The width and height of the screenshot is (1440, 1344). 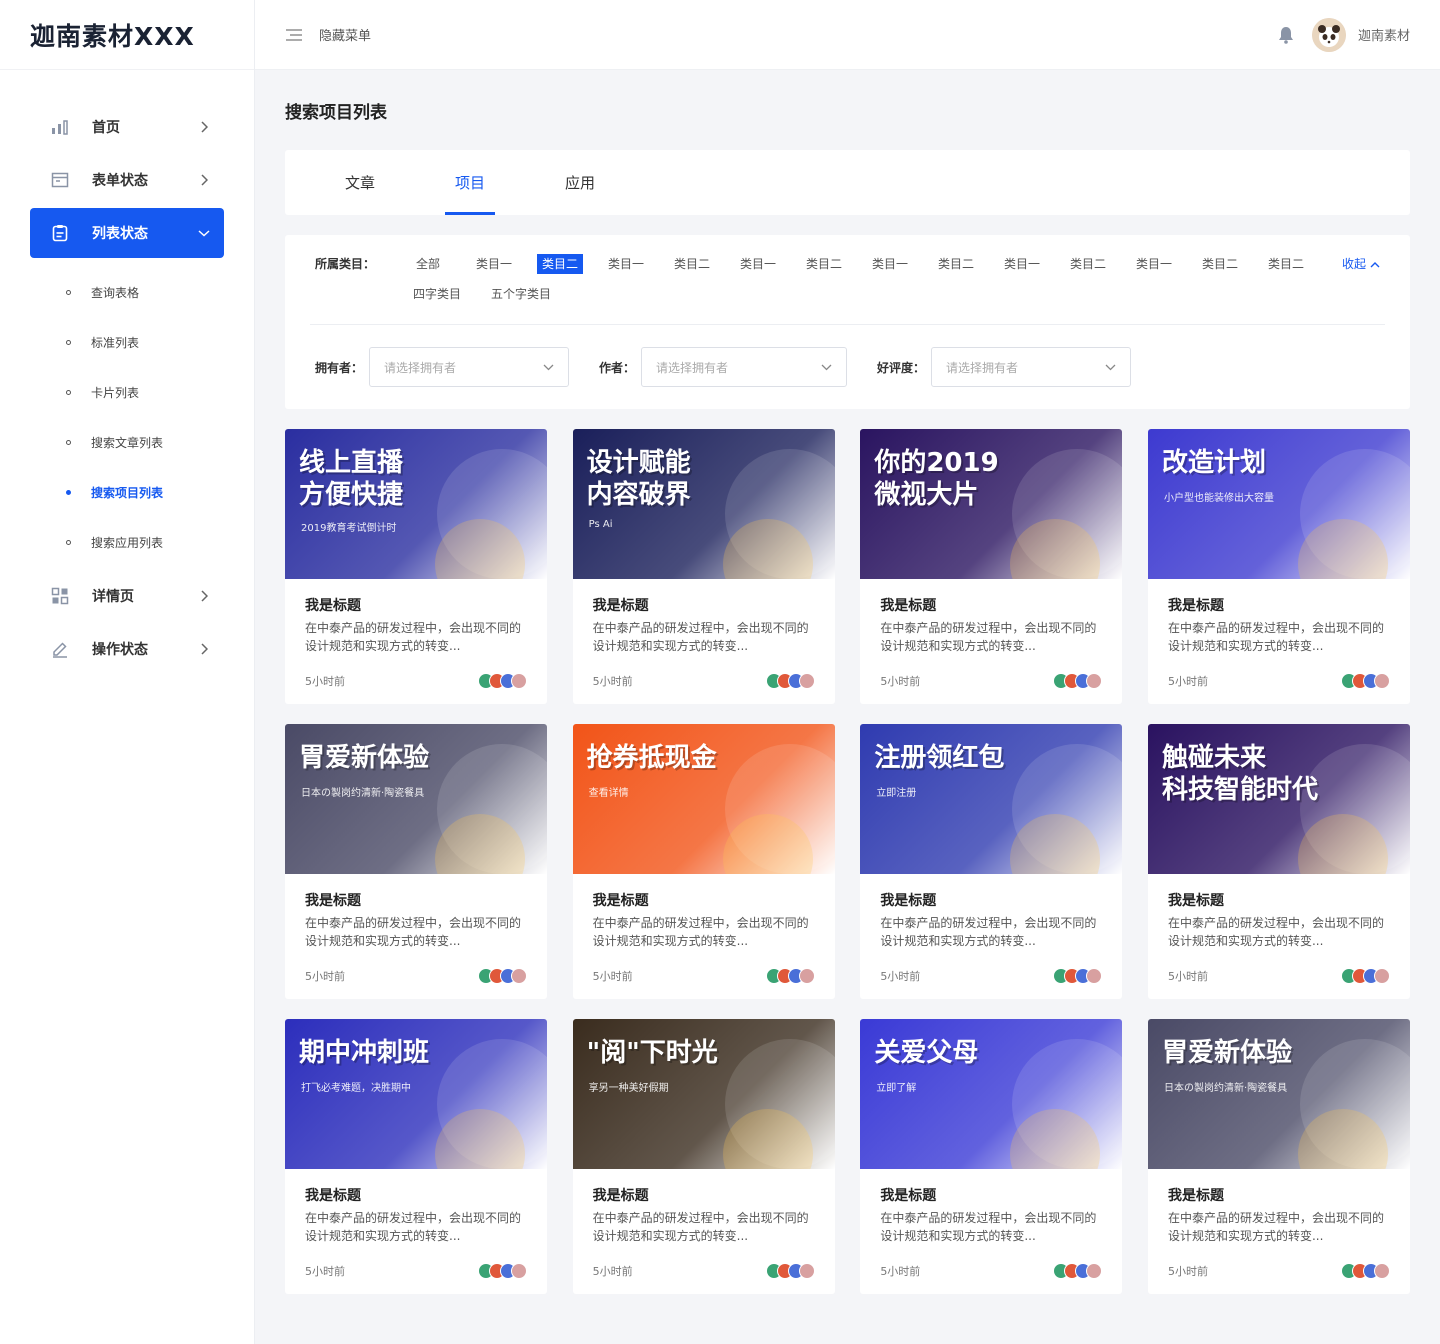 What do you see at coordinates (939, 758) in the screenshot?
I see `banner-headline: 注册领红包` at bounding box center [939, 758].